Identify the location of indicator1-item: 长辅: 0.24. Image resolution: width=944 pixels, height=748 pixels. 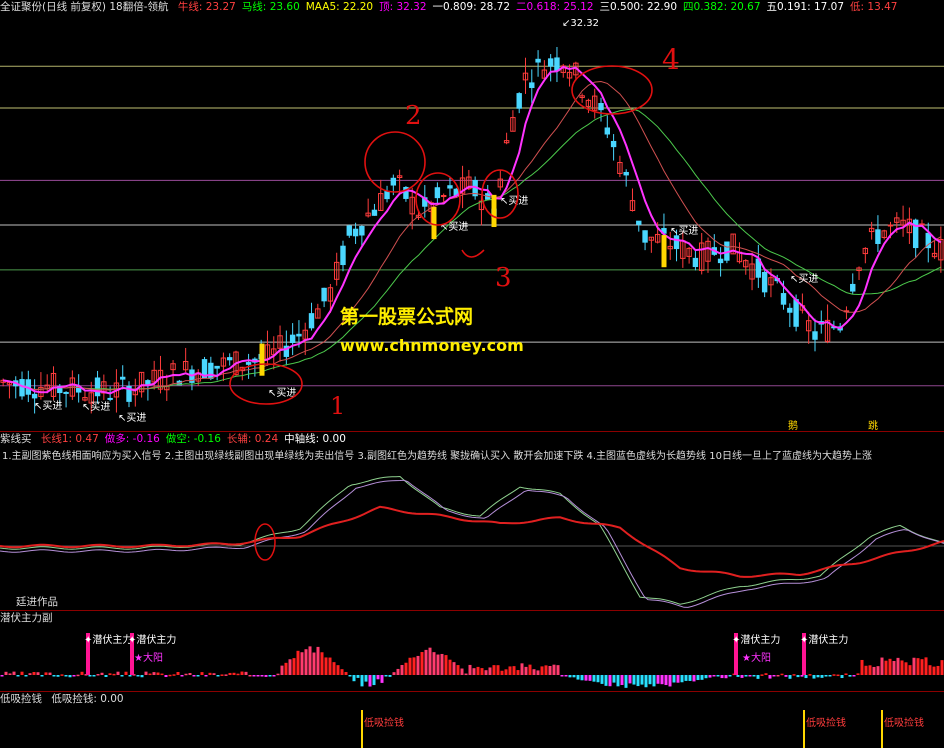
(252, 439).